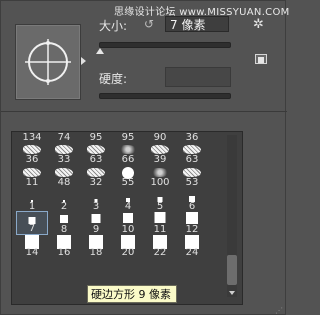 The width and height of the screenshot is (320, 315). I want to click on brush-preset-14: 14, so click(32, 246).